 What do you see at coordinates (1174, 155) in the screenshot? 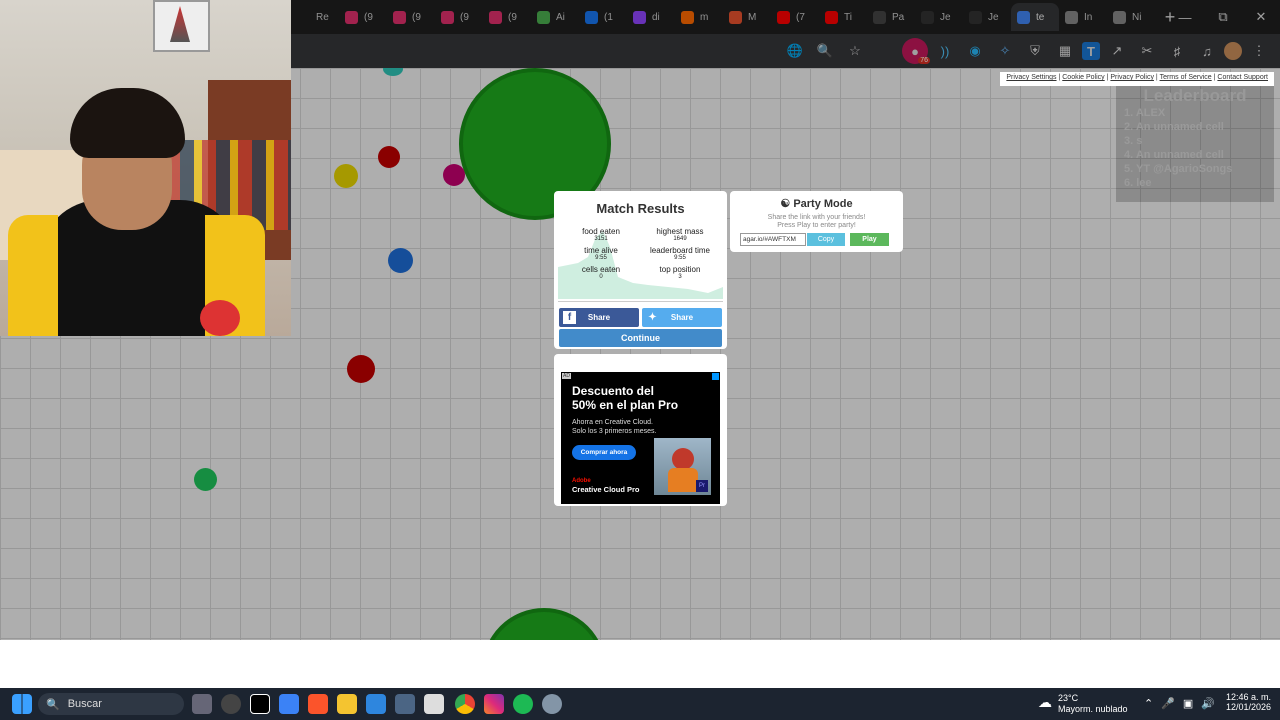
I see `leaderboard-entry: 4. An unnamed cell` at bounding box center [1174, 155].